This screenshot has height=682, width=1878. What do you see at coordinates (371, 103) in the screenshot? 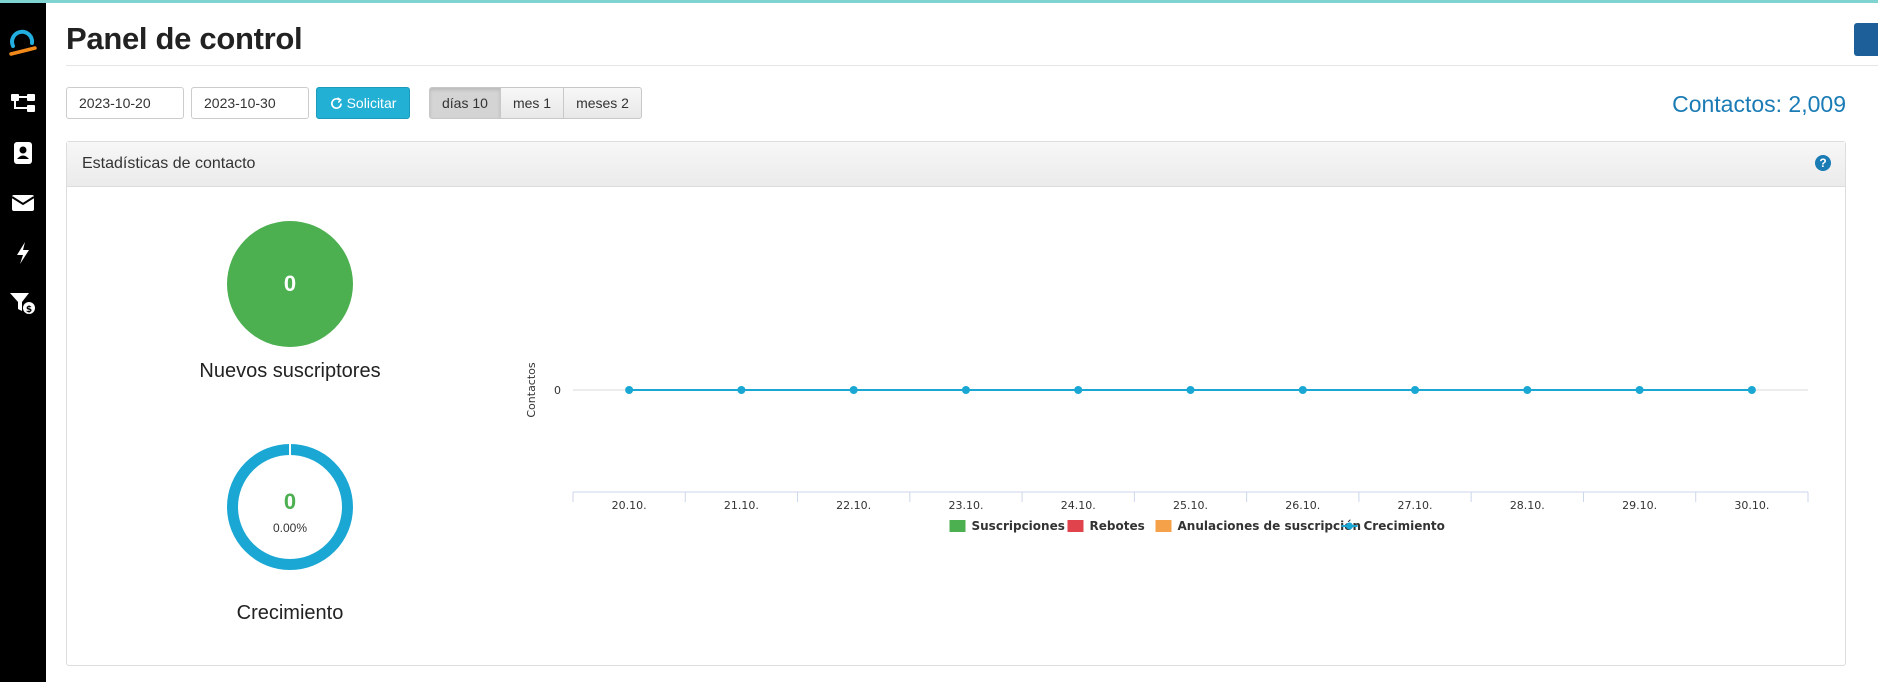
I see `request-button-label: Solicitar` at bounding box center [371, 103].